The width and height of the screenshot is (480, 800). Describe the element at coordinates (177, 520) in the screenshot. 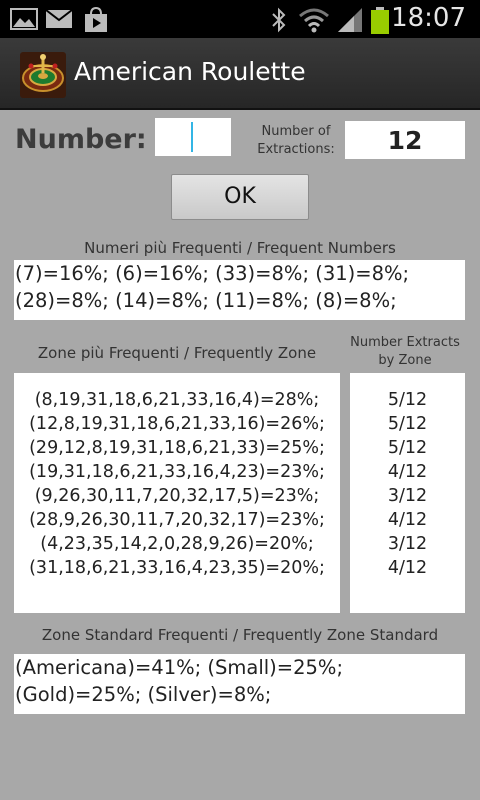

I see `zone-item: (28,9,26,30,11,7,20,32,17)=23%;` at that location.